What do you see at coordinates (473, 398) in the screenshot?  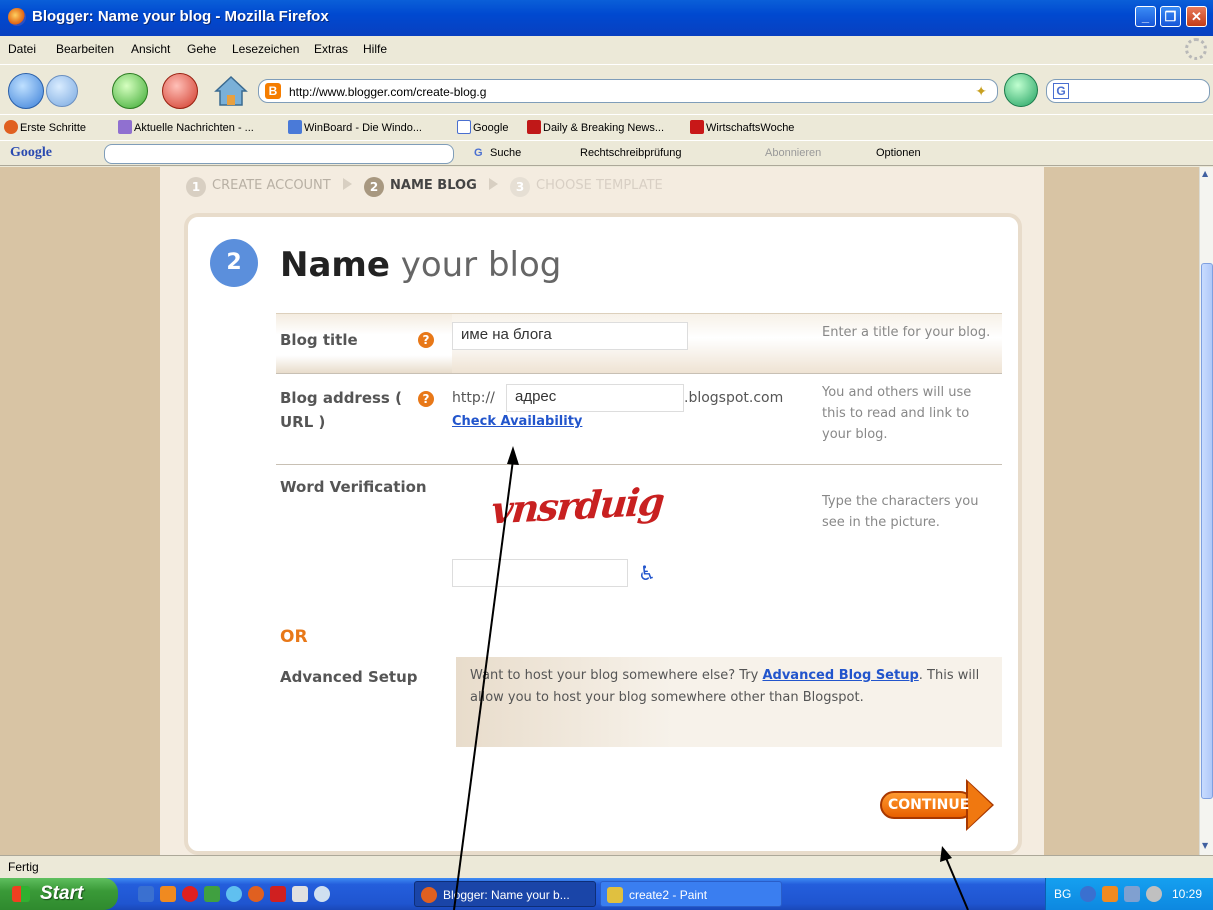 I see `url-prefix: http://` at bounding box center [473, 398].